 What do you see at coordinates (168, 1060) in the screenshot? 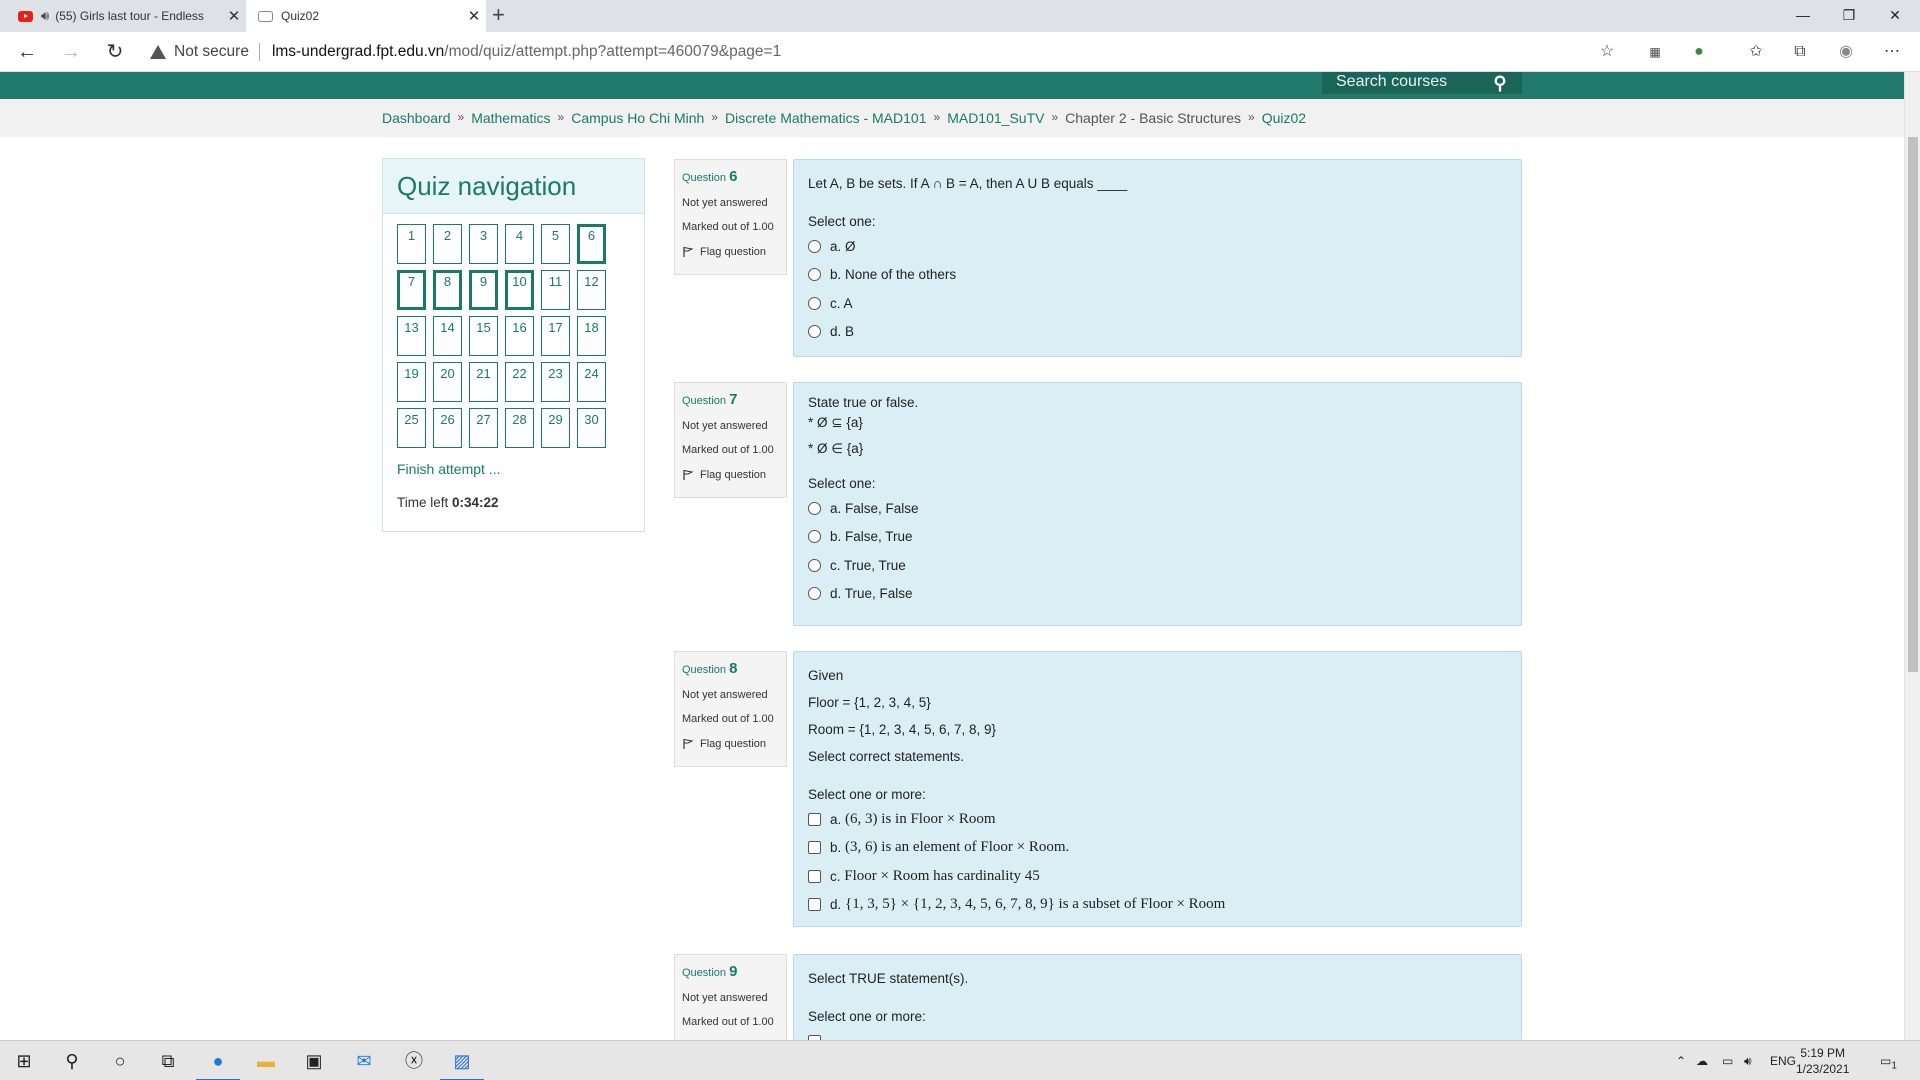
I see `task-view-icon: ⧉` at bounding box center [168, 1060].